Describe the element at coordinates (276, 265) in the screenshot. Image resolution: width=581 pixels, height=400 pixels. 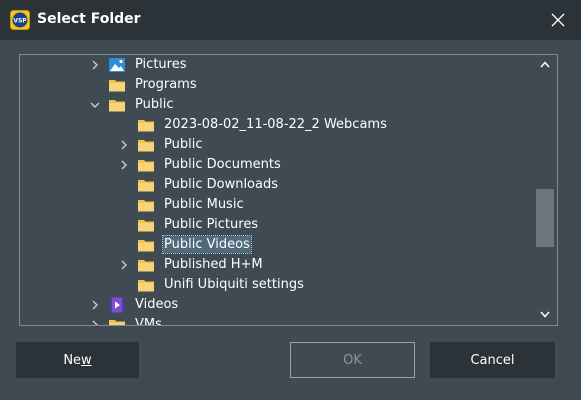
I see `tree-item: Published H+M` at that location.